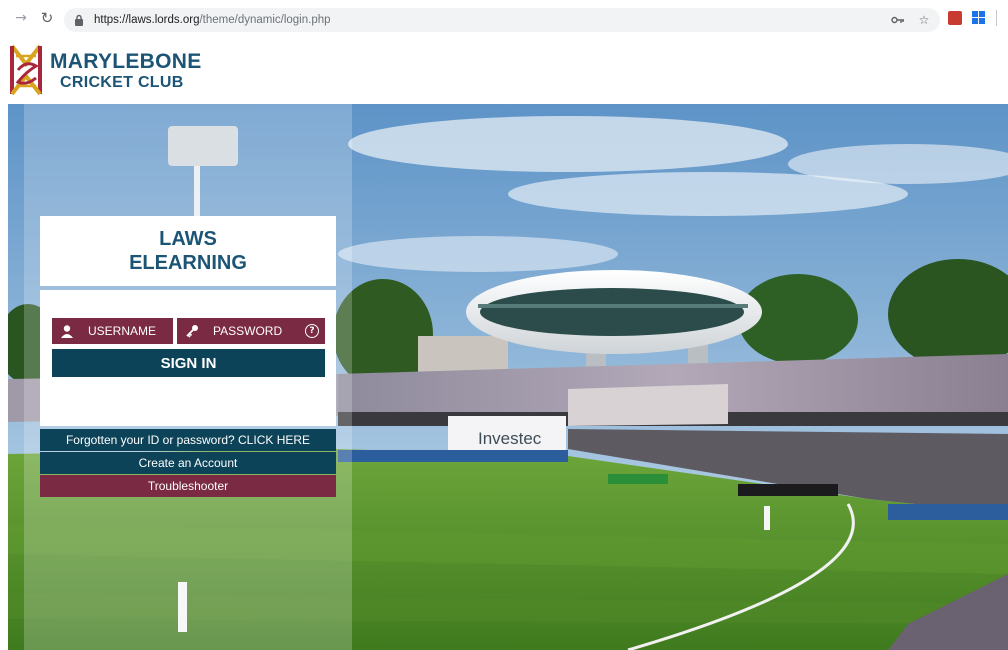 Image resolution: width=1008 pixels, height=650 pixels. I want to click on url-path: /theme/dynamic/login.php, so click(265, 20).